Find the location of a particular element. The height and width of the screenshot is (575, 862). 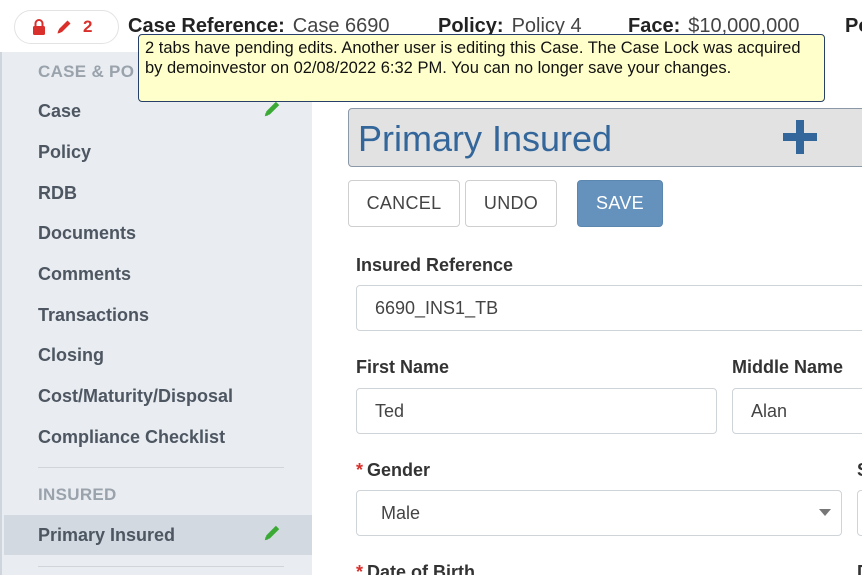

pending-edits-count: 2 is located at coordinates (88, 26).